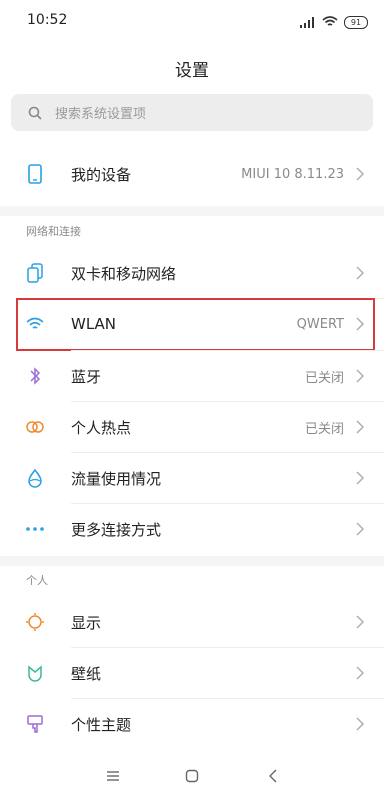  Describe the element at coordinates (192, 20) in the screenshot. I see `status-bar: 10:52 91` at that location.